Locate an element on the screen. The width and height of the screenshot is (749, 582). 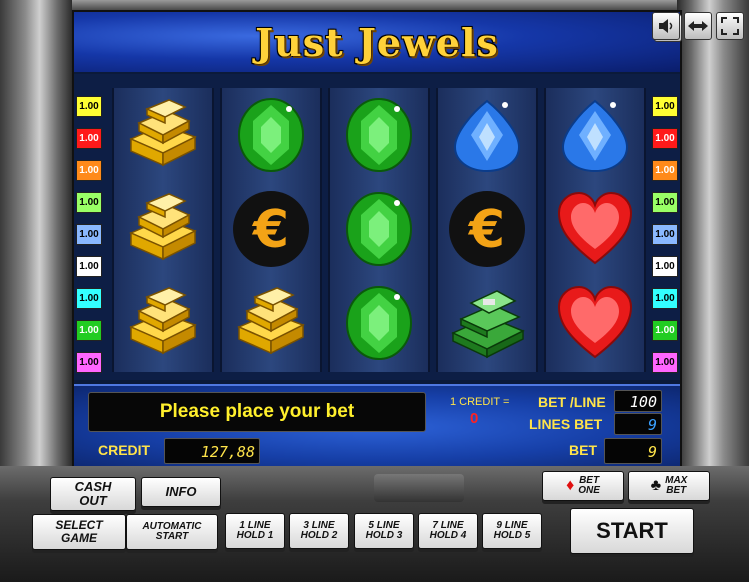
line-bet-left-4: 1.00 is located at coordinates (89, 202).